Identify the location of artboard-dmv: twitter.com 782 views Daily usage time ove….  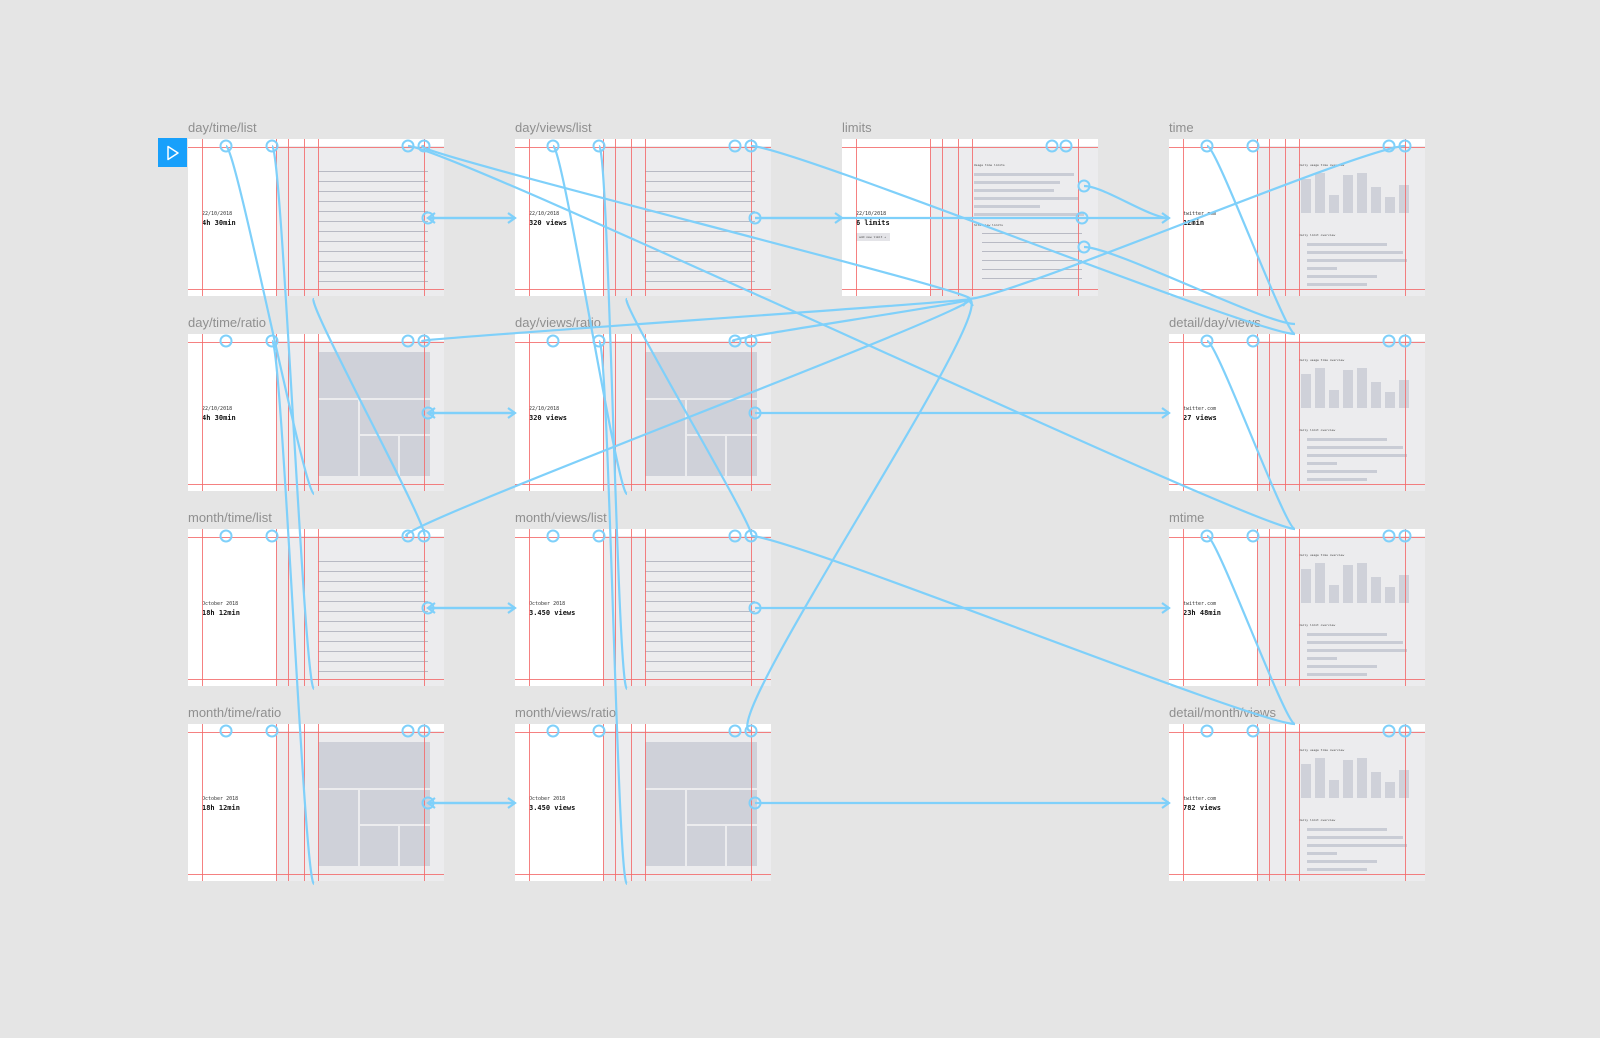
(1297, 802).